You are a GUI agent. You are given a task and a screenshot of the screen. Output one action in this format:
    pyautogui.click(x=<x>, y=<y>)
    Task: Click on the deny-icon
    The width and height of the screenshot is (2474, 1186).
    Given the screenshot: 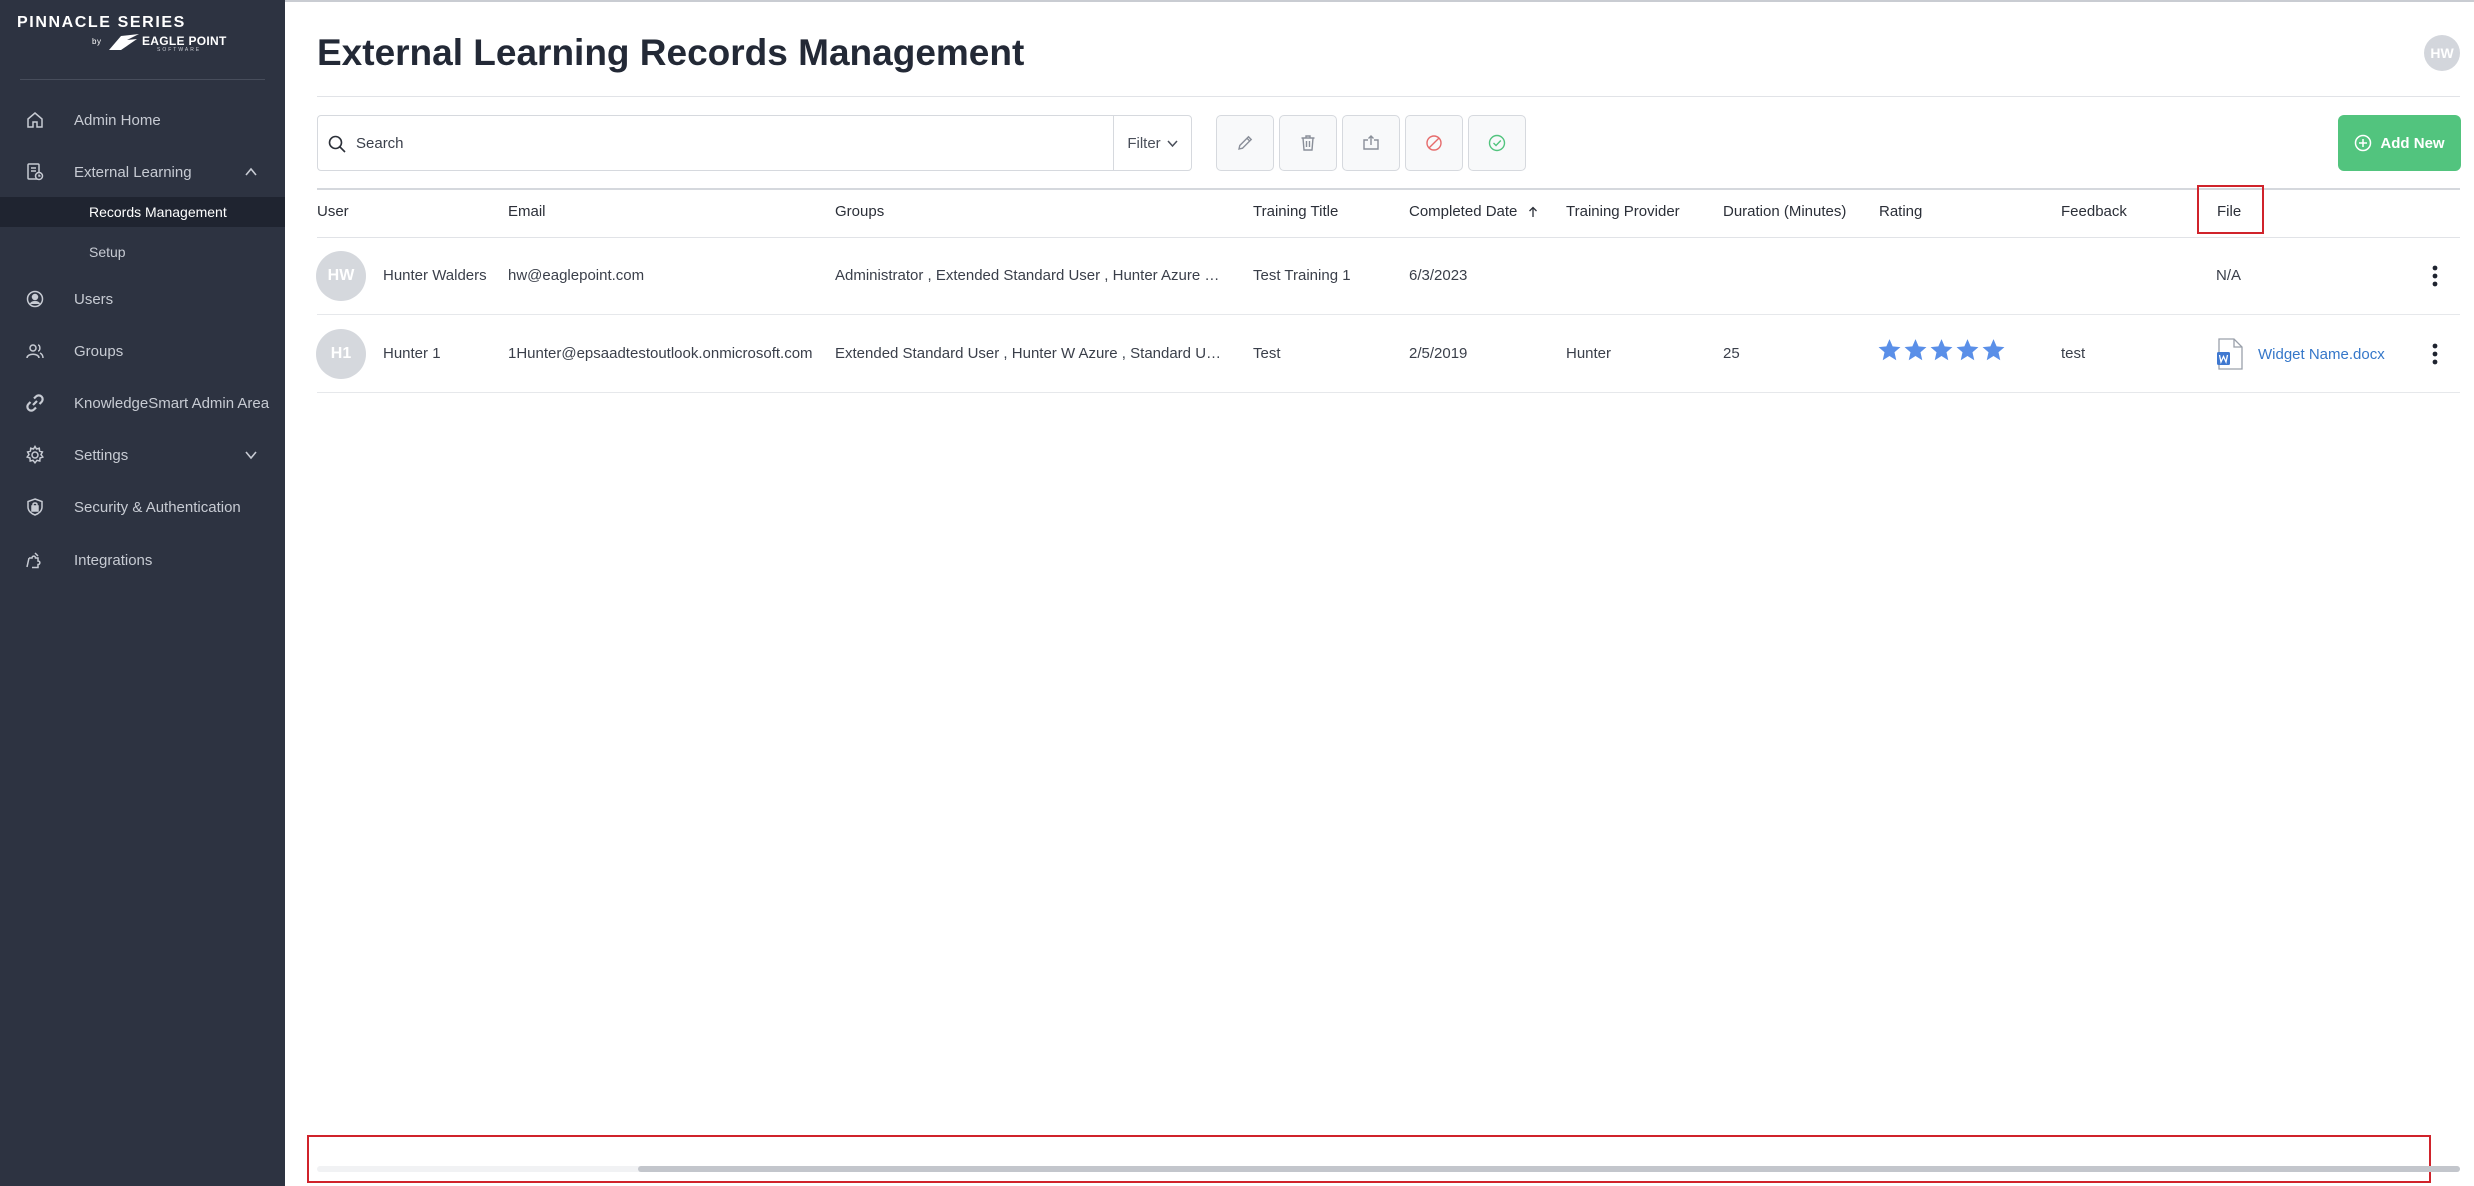 What is the action you would take?
    pyautogui.click(x=1434, y=143)
    